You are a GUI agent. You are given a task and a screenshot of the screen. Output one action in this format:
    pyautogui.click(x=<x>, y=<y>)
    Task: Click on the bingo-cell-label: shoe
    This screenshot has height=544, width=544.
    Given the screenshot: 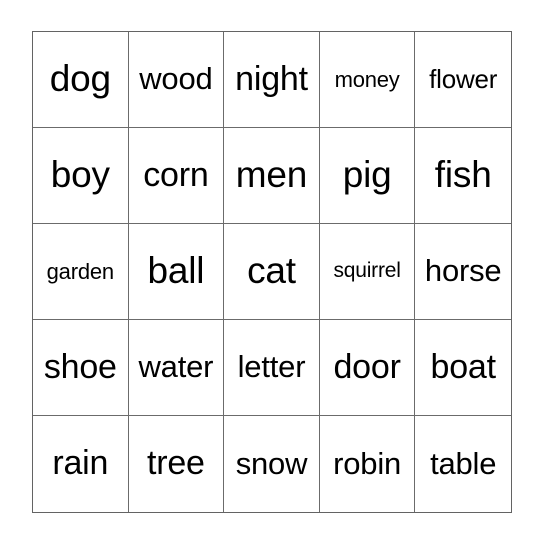 What is the action you would take?
    pyautogui.click(x=80, y=366)
    